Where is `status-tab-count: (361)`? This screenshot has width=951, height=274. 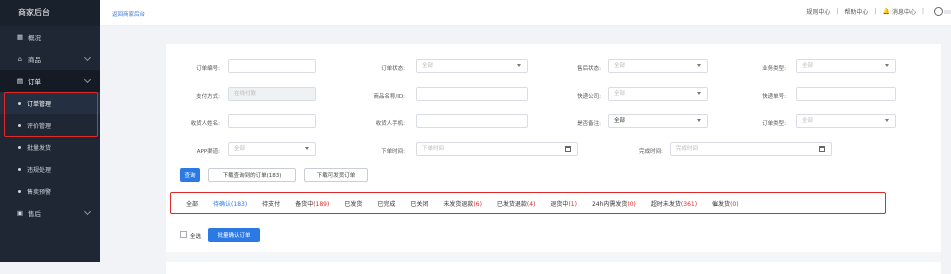
status-tab-count: (361) is located at coordinates (689, 204).